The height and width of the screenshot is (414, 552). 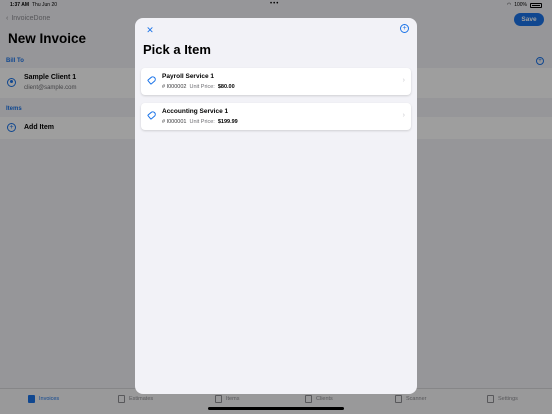 I want to click on item-meta: # I000002 Unit Price: $80.00, so click(x=198, y=87).